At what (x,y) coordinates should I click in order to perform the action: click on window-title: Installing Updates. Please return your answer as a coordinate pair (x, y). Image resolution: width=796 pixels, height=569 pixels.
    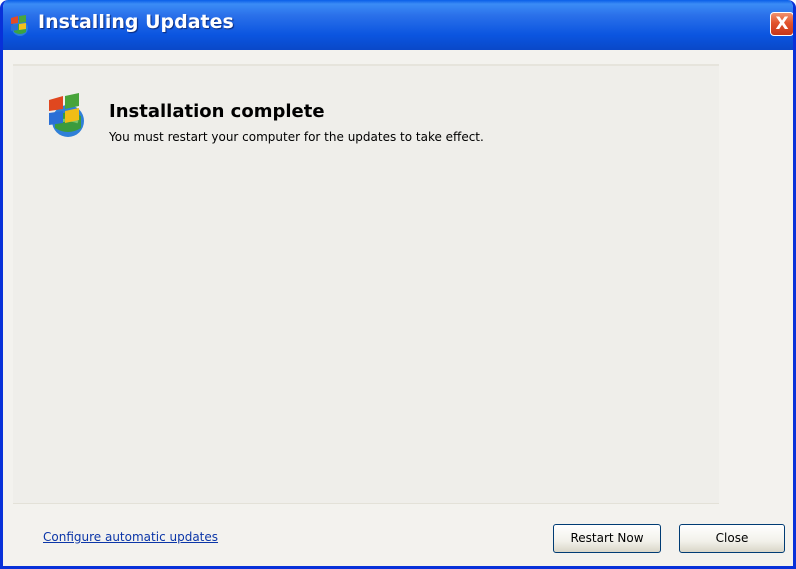
    Looking at the image, I should click on (136, 22).